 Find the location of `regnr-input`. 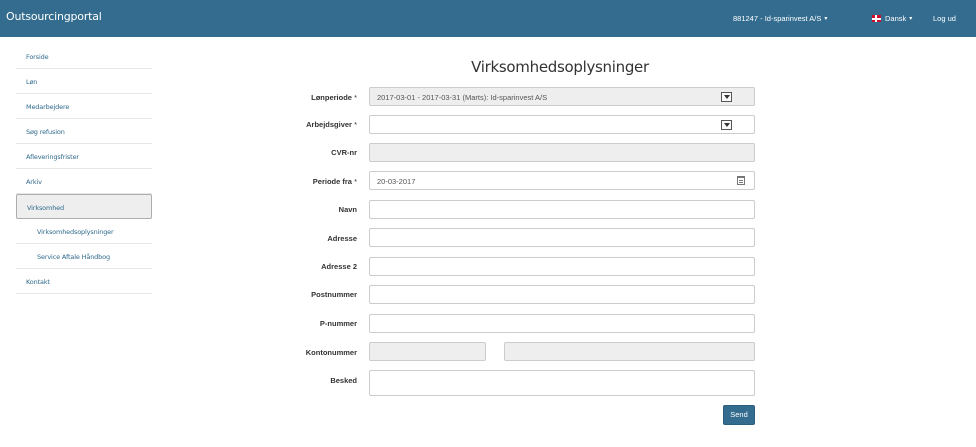

regnr-input is located at coordinates (427, 351).